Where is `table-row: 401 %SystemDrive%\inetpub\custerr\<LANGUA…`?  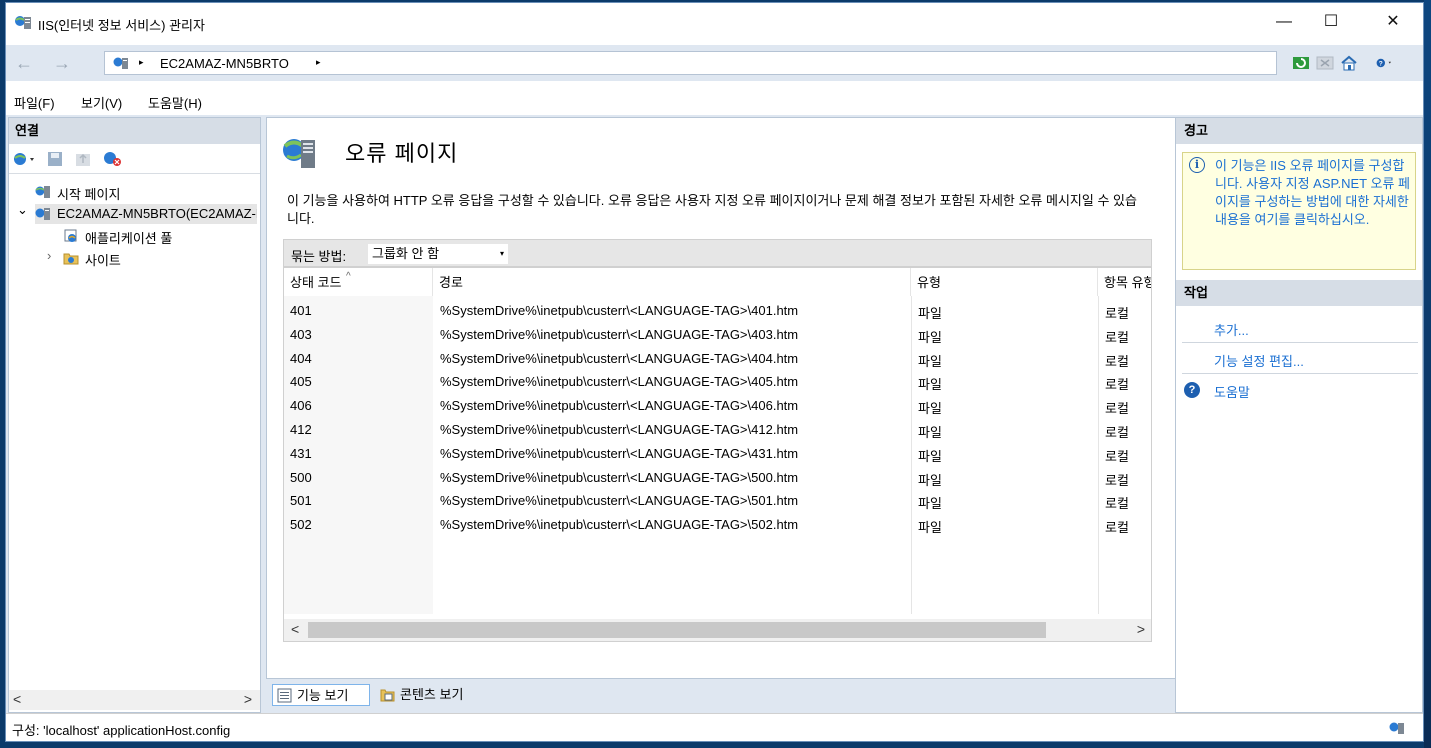 table-row: 401 %SystemDrive%\inetpub\custerr\<LANGUA… is located at coordinates (717, 311).